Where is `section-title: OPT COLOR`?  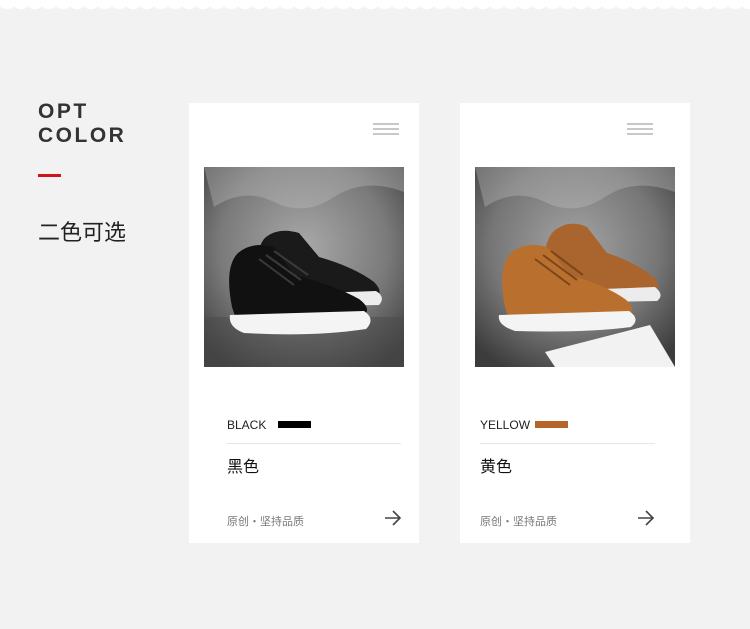
section-title: OPT COLOR is located at coordinates (82, 124).